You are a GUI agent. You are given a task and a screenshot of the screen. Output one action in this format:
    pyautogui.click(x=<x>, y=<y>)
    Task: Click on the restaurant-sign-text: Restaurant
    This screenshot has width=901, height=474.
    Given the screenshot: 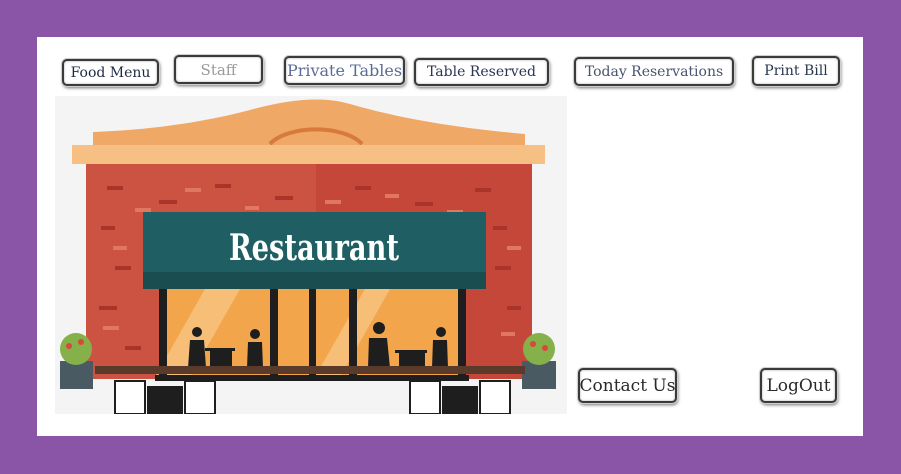 What is the action you would take?
    pyautogui.click(x=314, y=248)
    